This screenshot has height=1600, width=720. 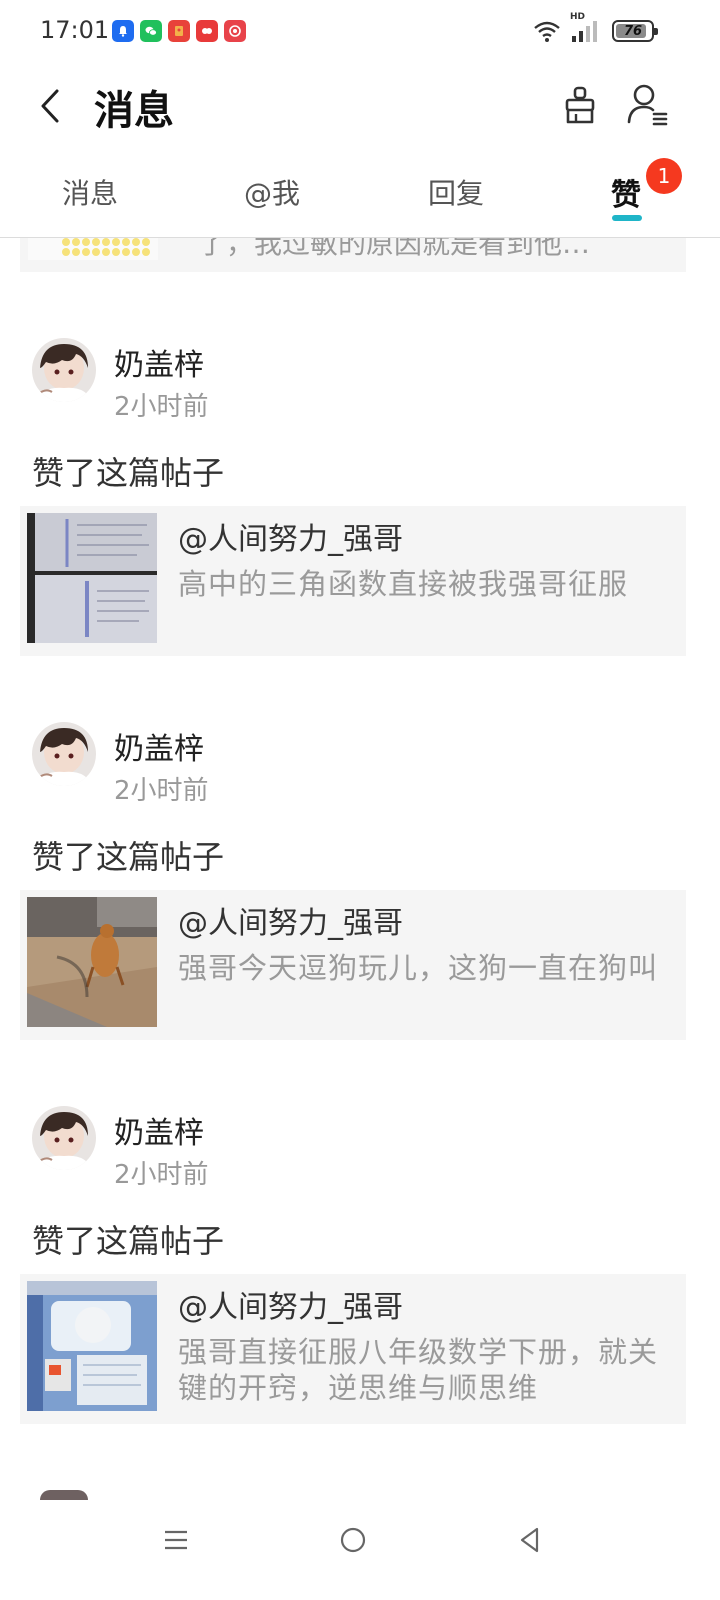 I want to click on page-title: 消息, so click(x=134, y=111).